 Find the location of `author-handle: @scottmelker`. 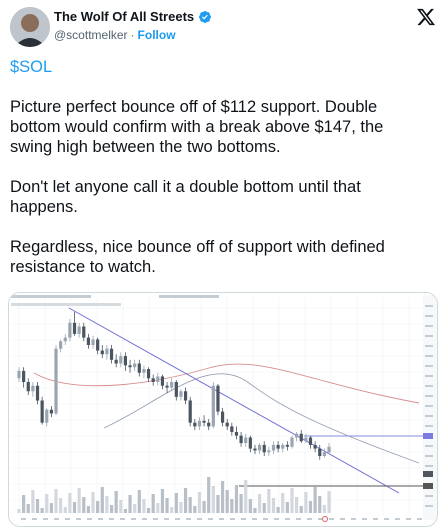

author-handle: @scottmelker is located at coordinates (91, 35).